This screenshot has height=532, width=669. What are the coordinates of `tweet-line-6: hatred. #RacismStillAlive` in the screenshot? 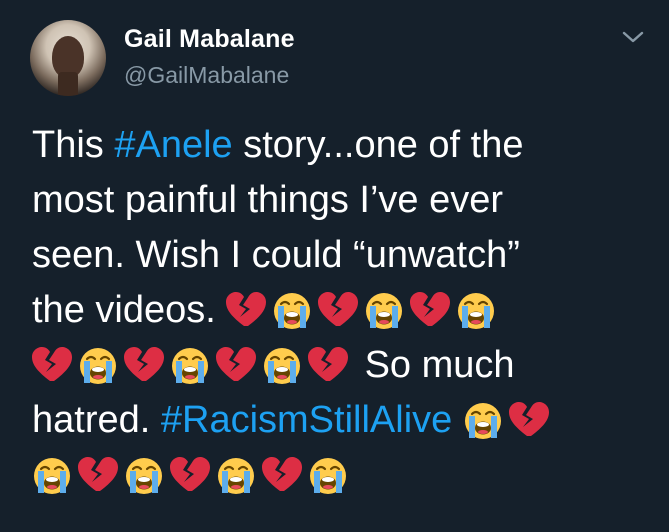 It's located at (347, 420).